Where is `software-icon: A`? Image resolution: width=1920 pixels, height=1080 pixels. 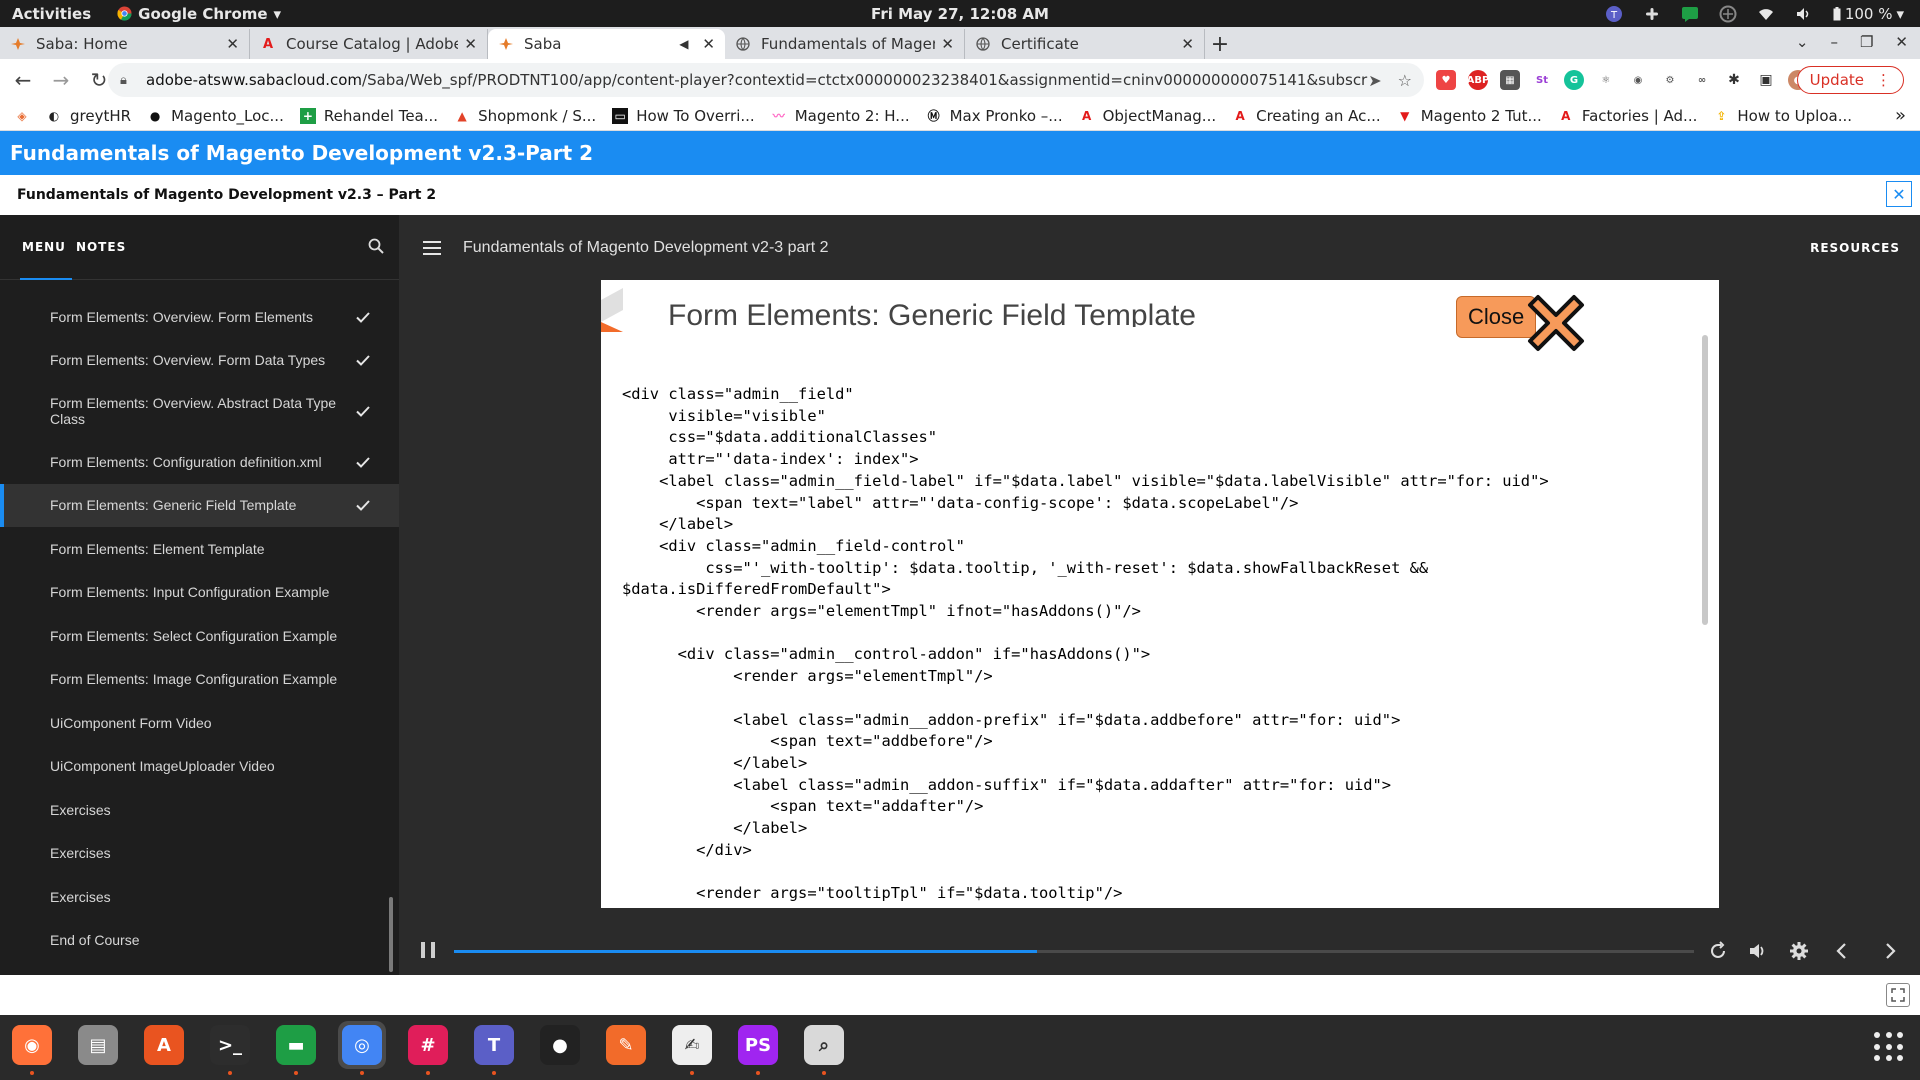
software-icon: A is located at coordinates (164, 1045).